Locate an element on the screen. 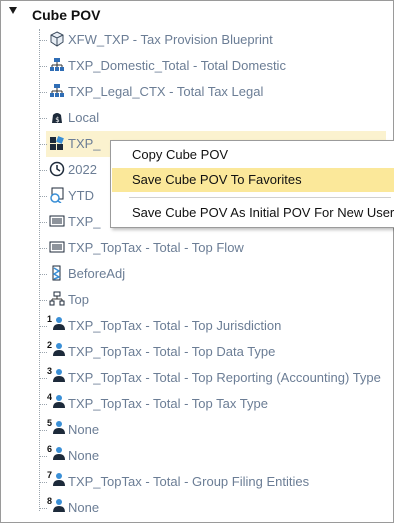 Image resolution: width=394 pixels, height=523 pixels. cube-icon is located at coordinates (57, 39).